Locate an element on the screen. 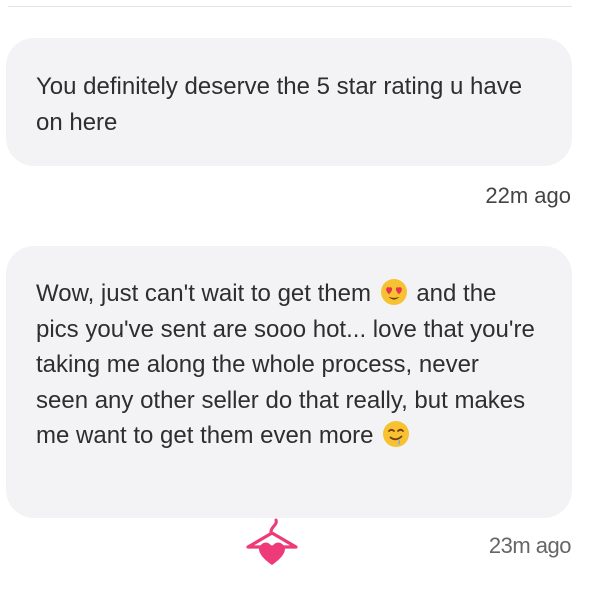 This screenshot has width=600, height=596. heart-eyes-emoji-icon is located at coordinates (393, 292).